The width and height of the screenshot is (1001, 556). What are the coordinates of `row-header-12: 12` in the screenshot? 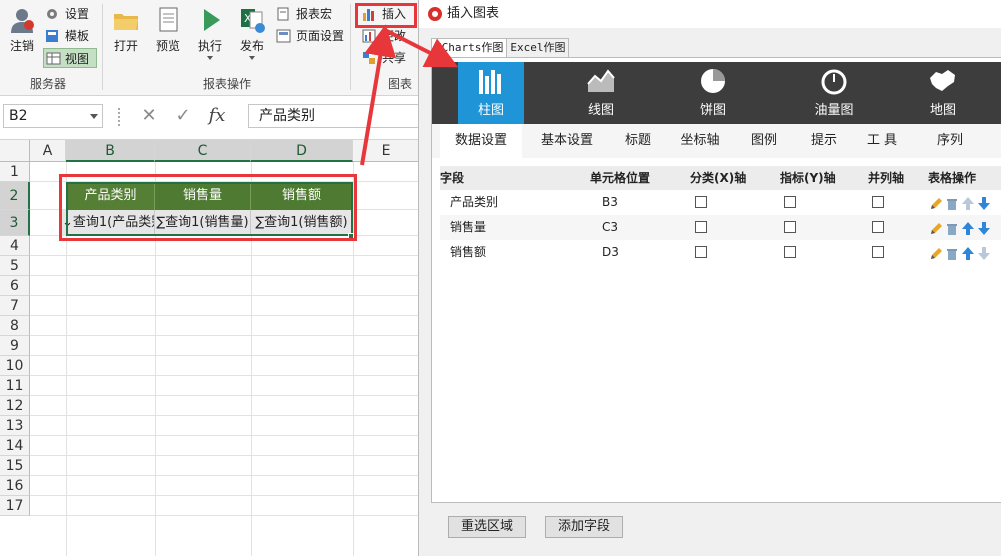 It's located at (15, 406).